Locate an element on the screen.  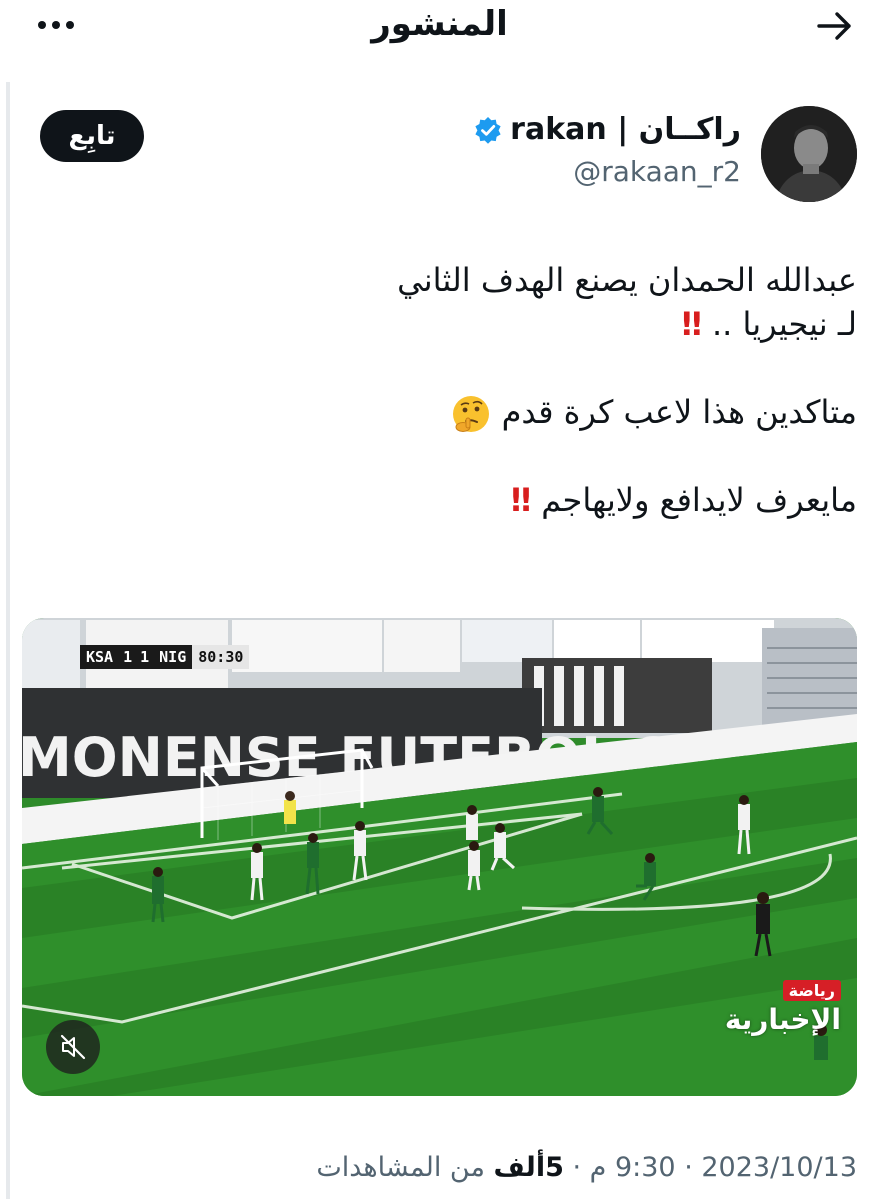
follow-button: تابِع is located at coordinates (92, 136).